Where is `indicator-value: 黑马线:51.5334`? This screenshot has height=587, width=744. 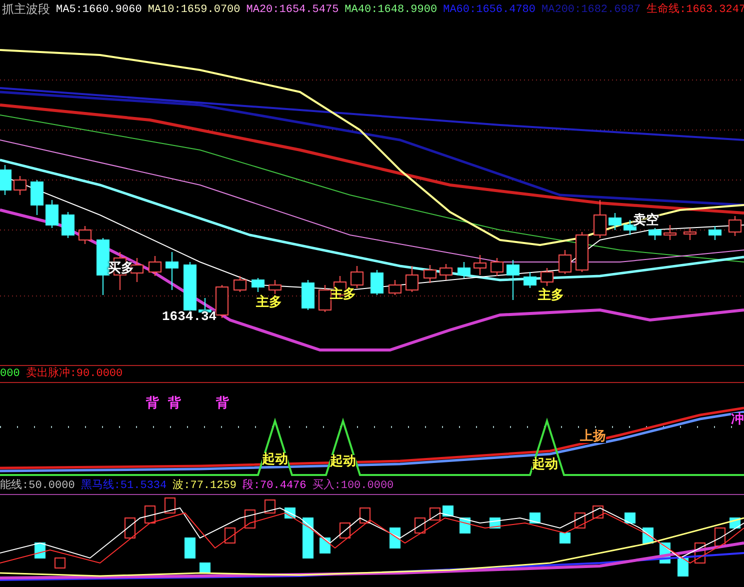
indicator-value: 黑马线:51.5334 is located at coordinates (123, 486).